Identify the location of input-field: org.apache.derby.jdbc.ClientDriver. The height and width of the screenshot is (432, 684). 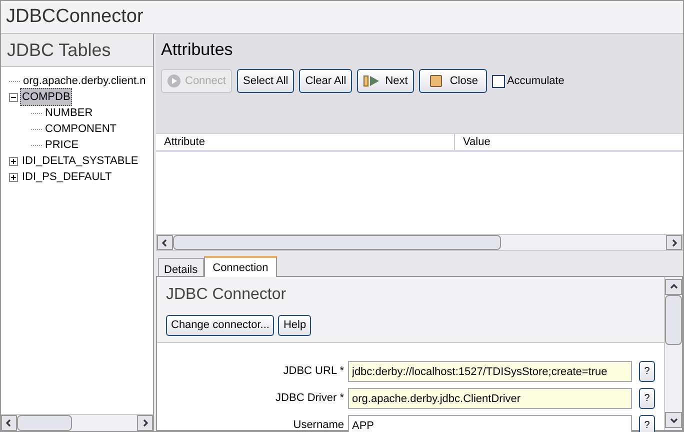
(490, 398).